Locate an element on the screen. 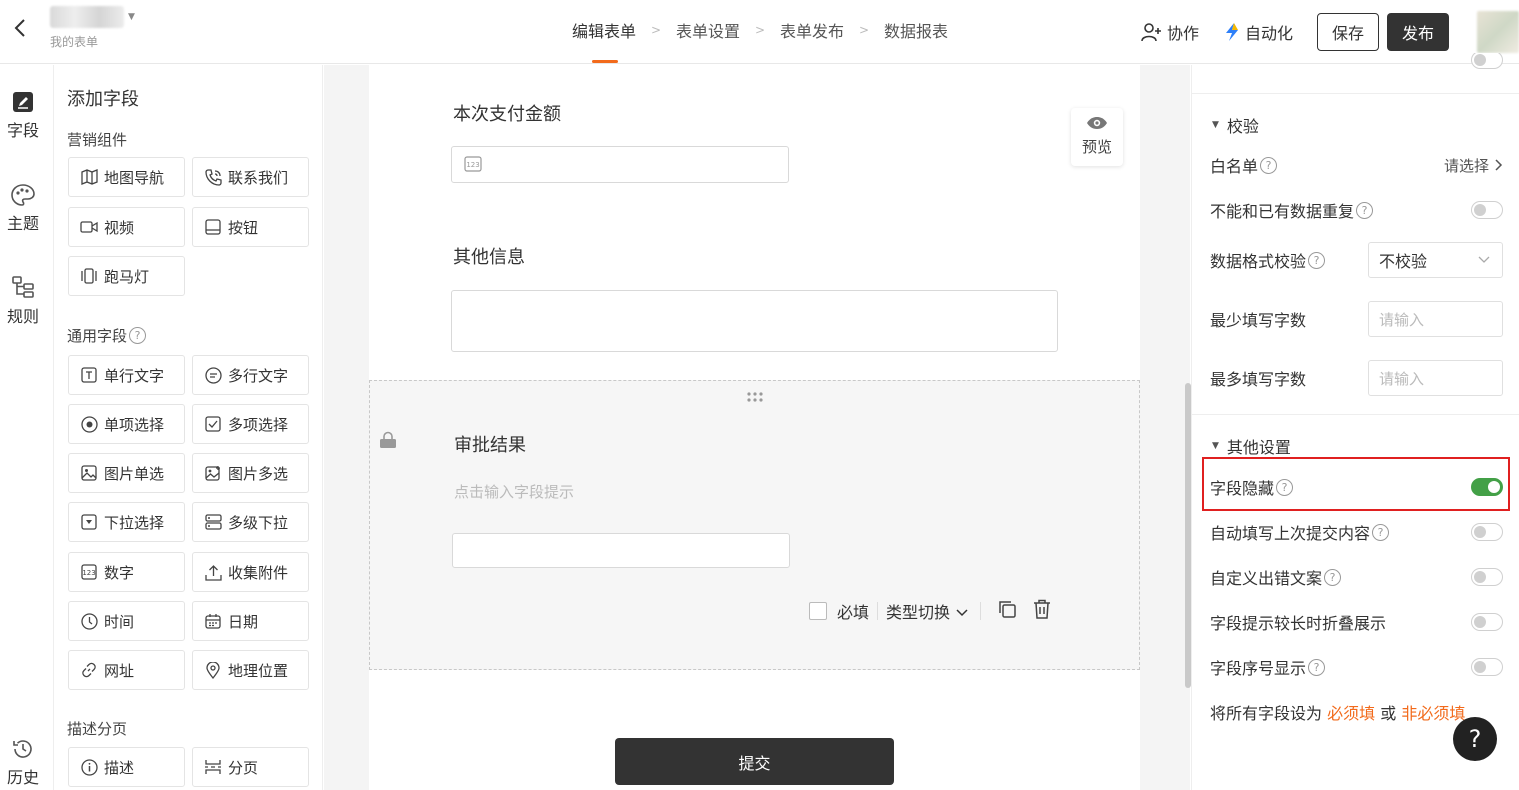 This screenshot has height=790, width=1519. link-icon is located at coordinates (89, 670).